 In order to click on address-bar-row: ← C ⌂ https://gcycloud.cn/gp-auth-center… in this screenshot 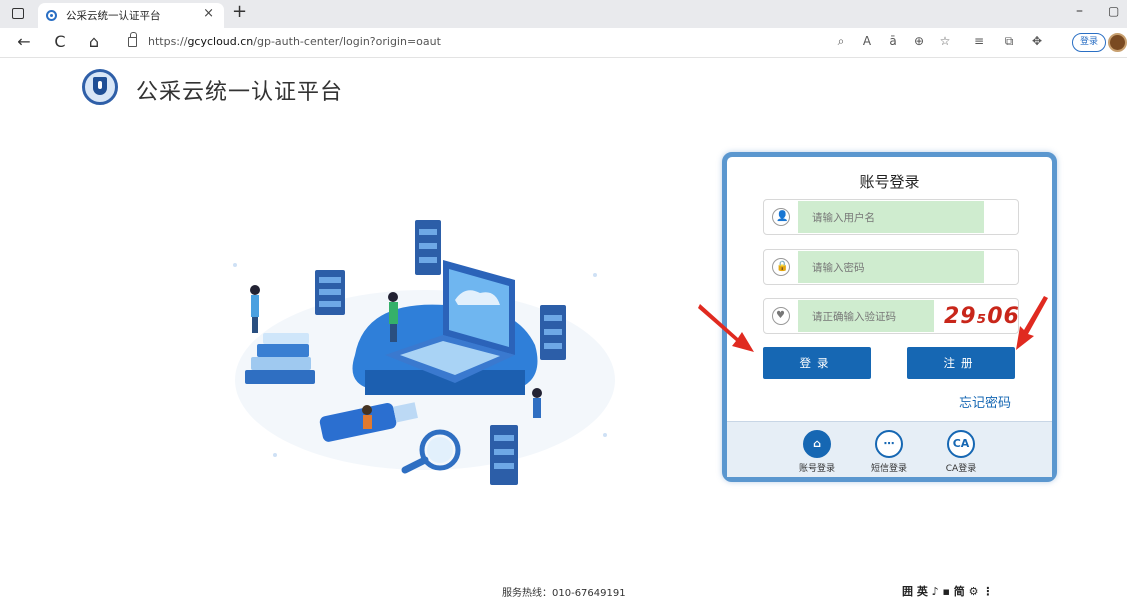, I will do `click(563, 43)`.